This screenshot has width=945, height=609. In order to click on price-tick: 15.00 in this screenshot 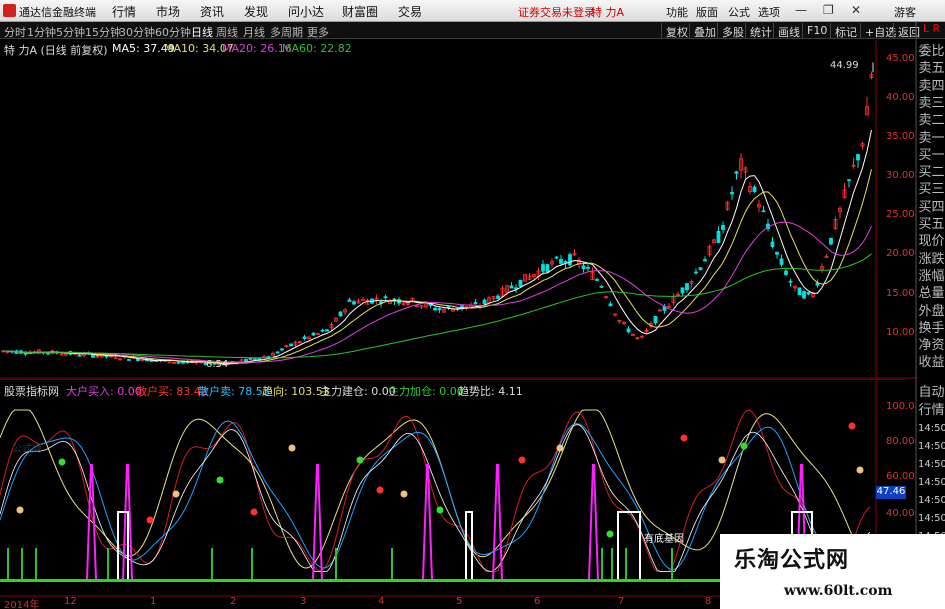, I will do `click(900, 293)`.